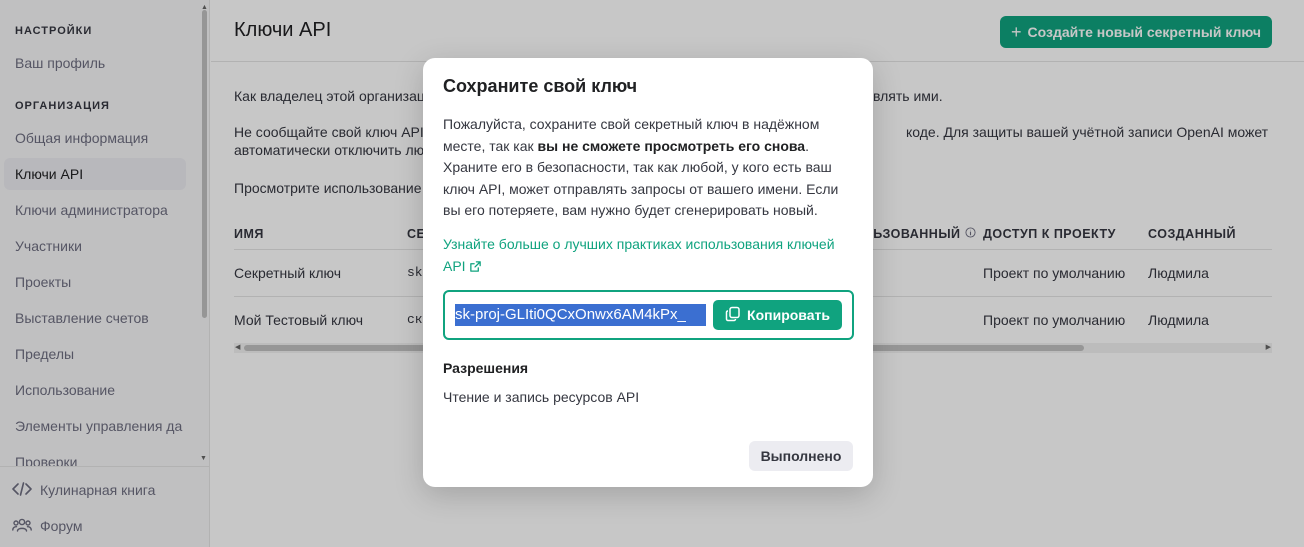 The image size is (1304, 547). What do you see at coordinates (801, 456) in the screenshot?
I see `done-button: Выполнено` at bounding box center [801, 456].